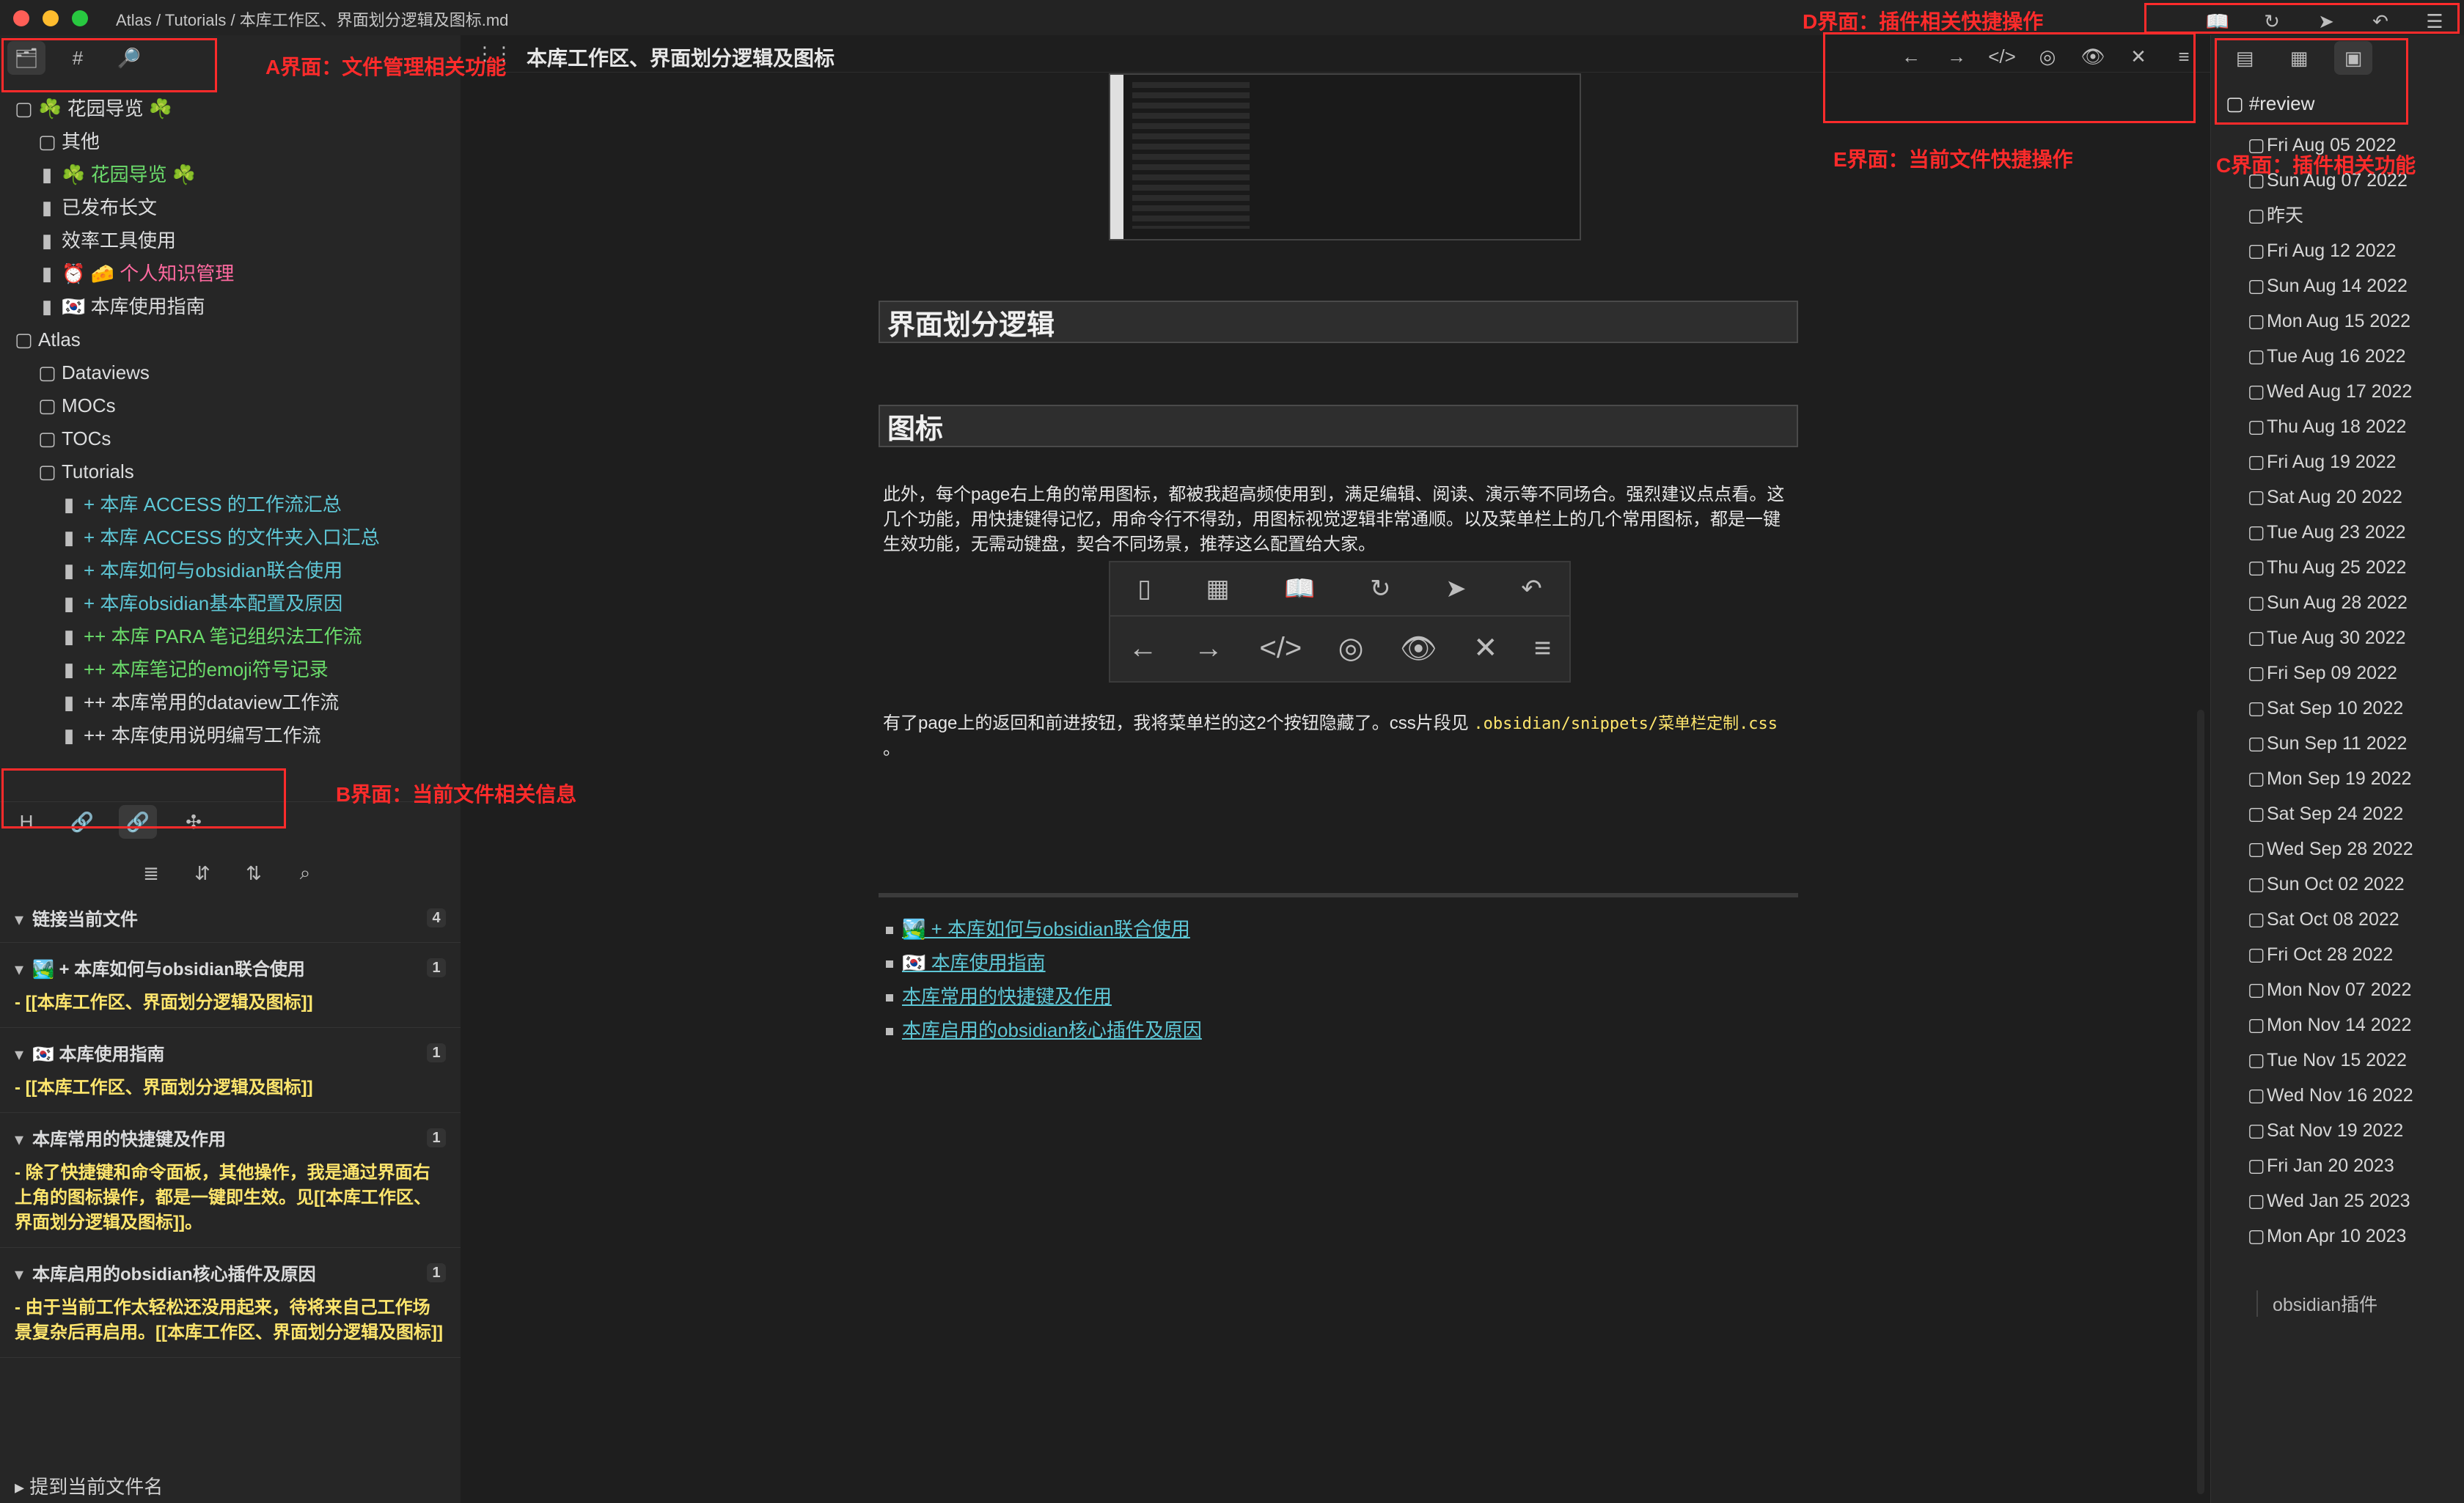 The height and width of the screenshot is (1503, 2464). Describe the element at coordinates (96, 1487) in the screenshot. I see `mentions-label: 提到当前文件名` at that location.